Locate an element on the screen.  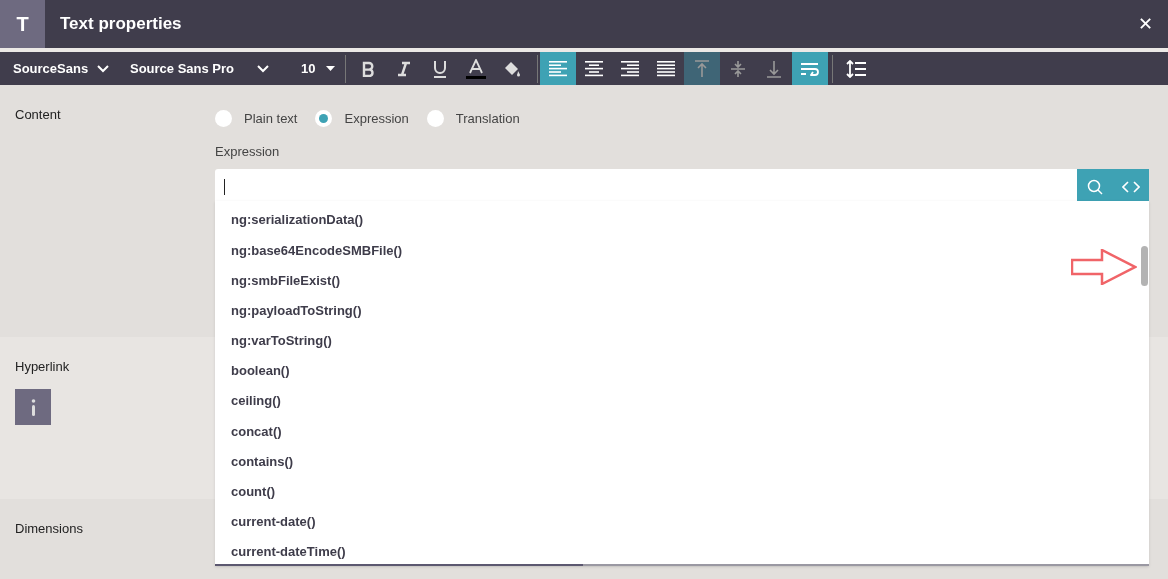
code-icon is located at coordinates (1131, 186).